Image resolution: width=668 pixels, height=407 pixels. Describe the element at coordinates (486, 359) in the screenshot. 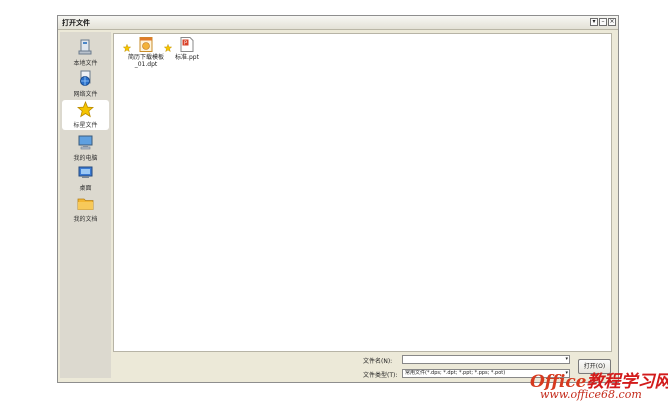

I see `filename-input: ▾` at that location.